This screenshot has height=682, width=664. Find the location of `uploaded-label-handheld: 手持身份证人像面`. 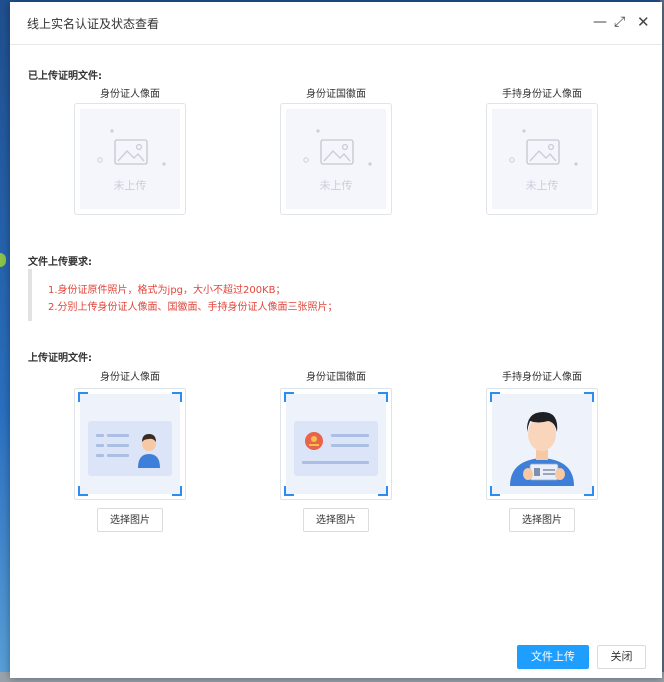

uploaded-label-handheld: 手持身份证人像面 is located at coordinates (542, 94).